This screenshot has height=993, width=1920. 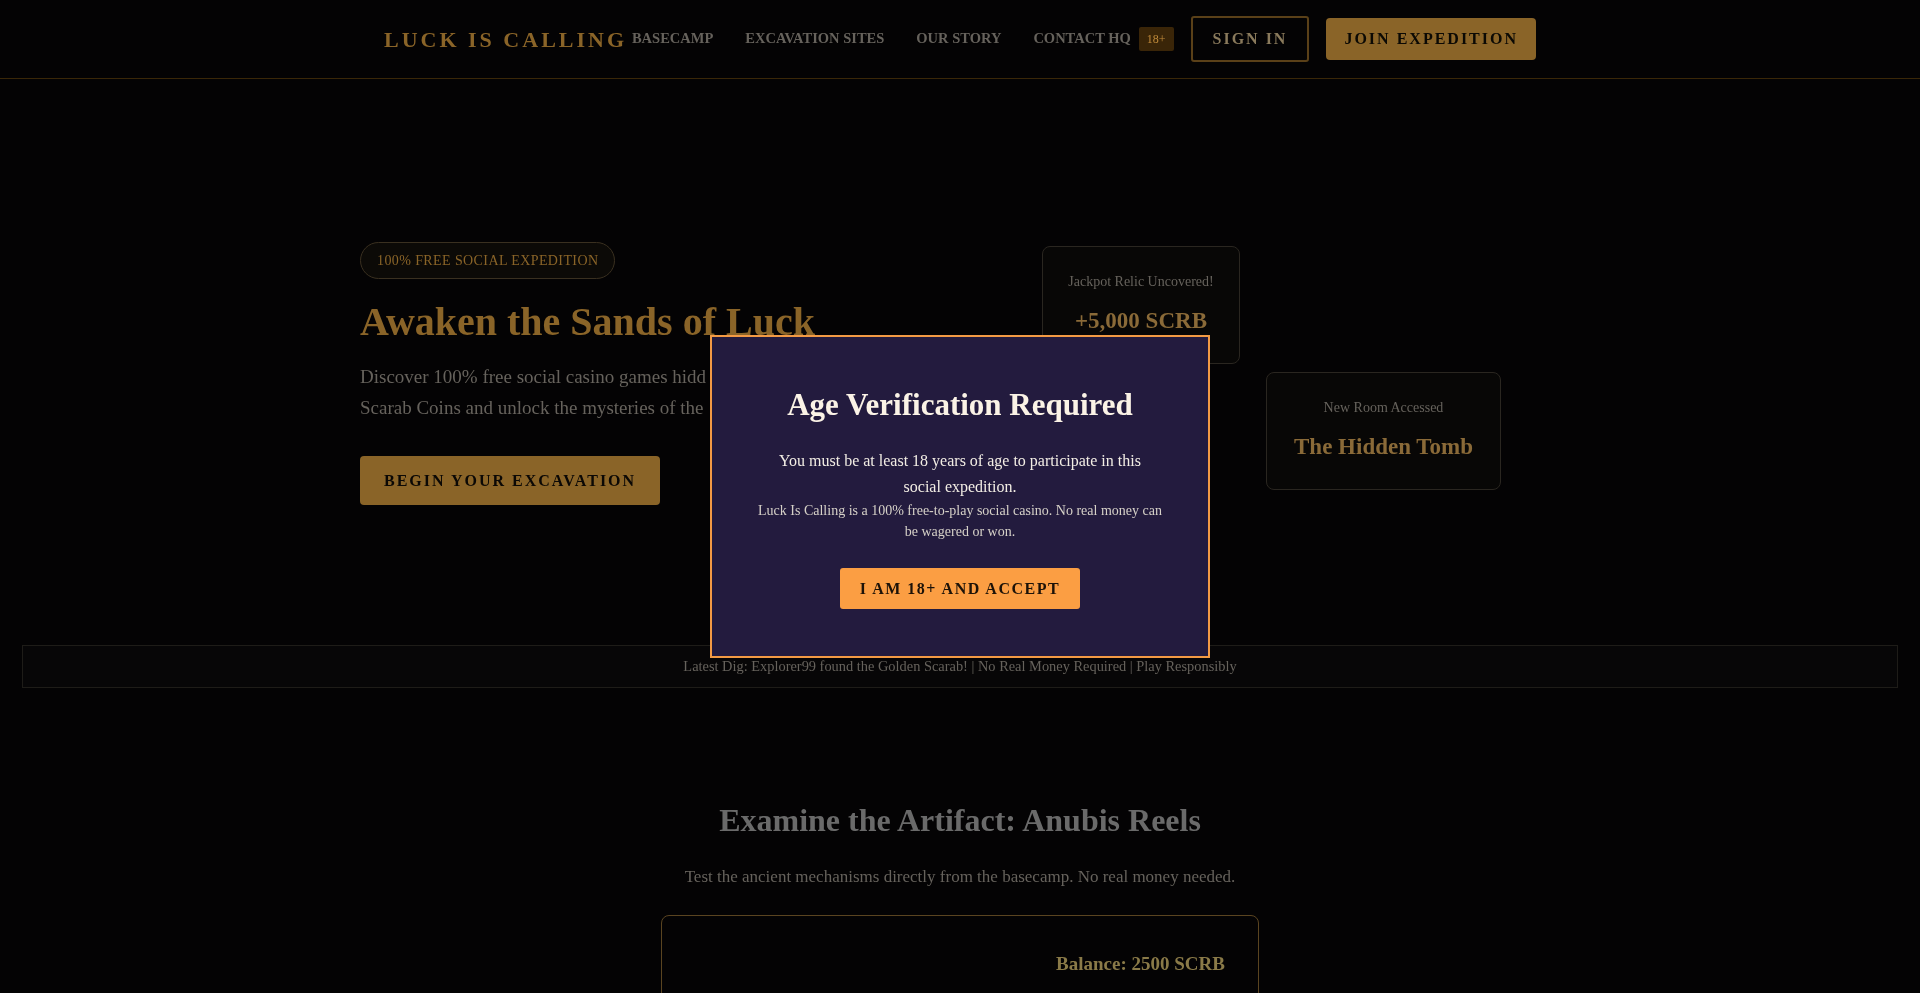 What do you see at coordinates (960, 521) in the screenshot?
I see `disclaimer-text: Luck Is Calling is a 100% free-to-play social casino. No real money can be wagered or won.` at bounding box center [960, 521].